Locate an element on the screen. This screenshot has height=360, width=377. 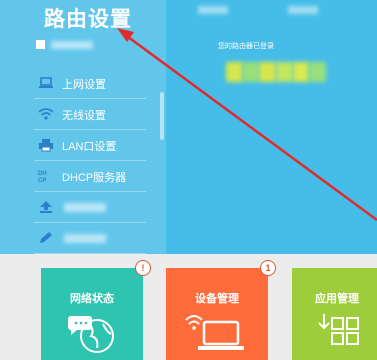
card-app-management: 应用管理 is located at coordinates (334, 314).